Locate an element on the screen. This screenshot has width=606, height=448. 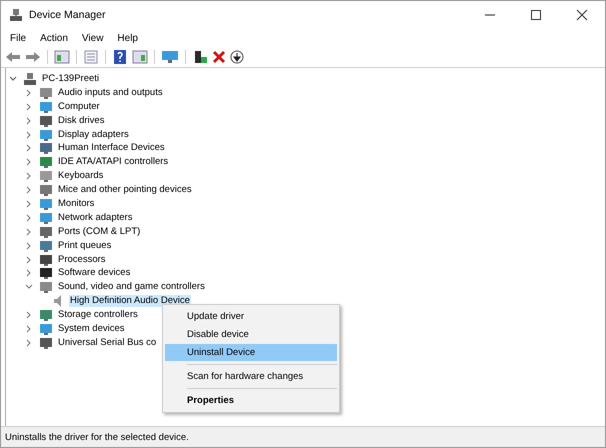
add-driver-icon is located at coordinates (200, 57).